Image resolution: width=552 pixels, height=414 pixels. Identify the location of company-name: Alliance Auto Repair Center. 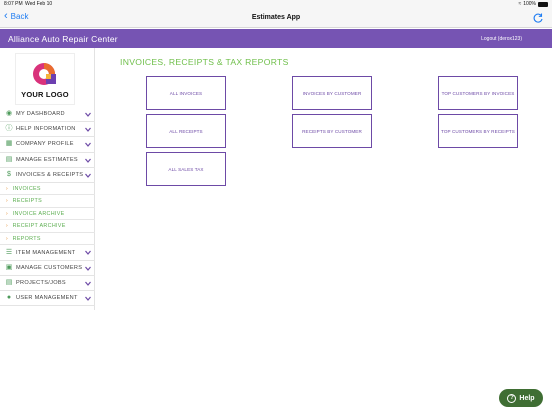
(63, 39).